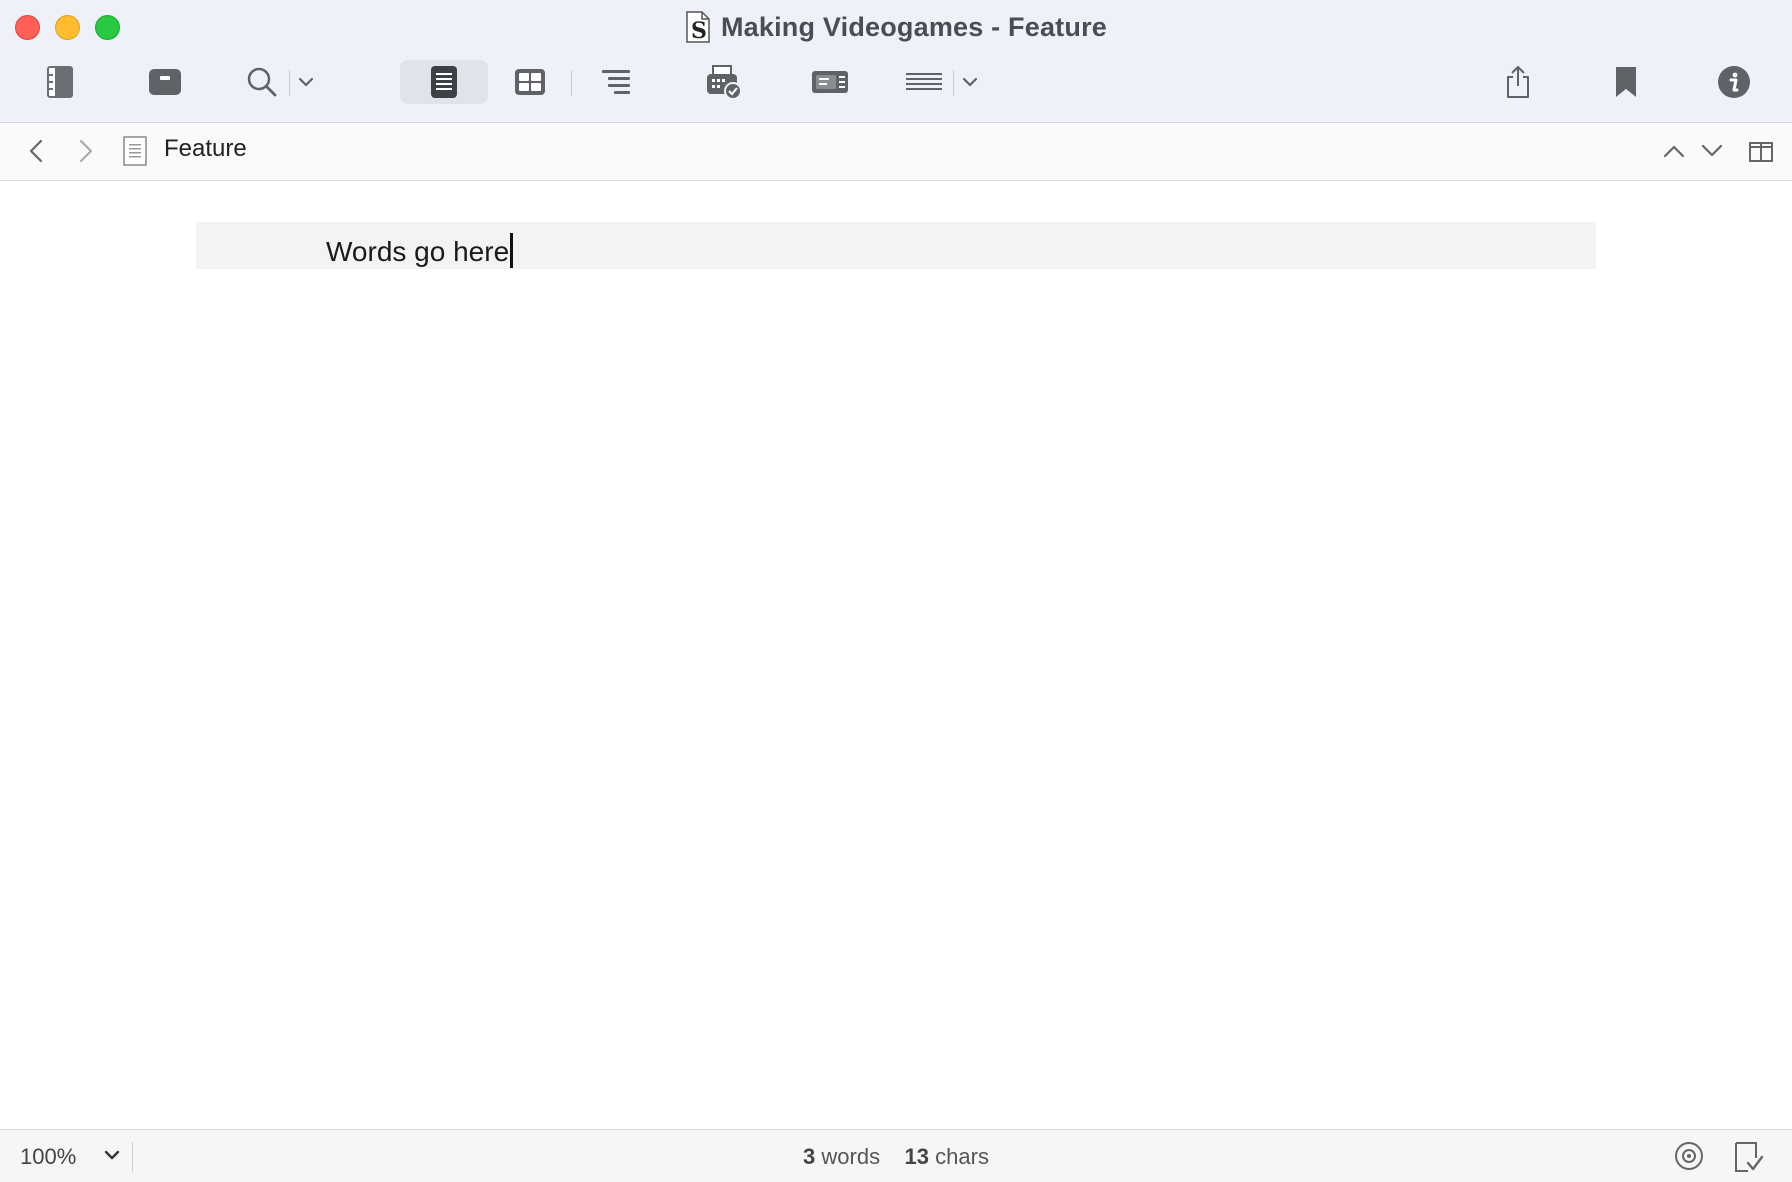 This screenshot has width=1792, height=1182. I want to click on compile-button, so click(723, 82).